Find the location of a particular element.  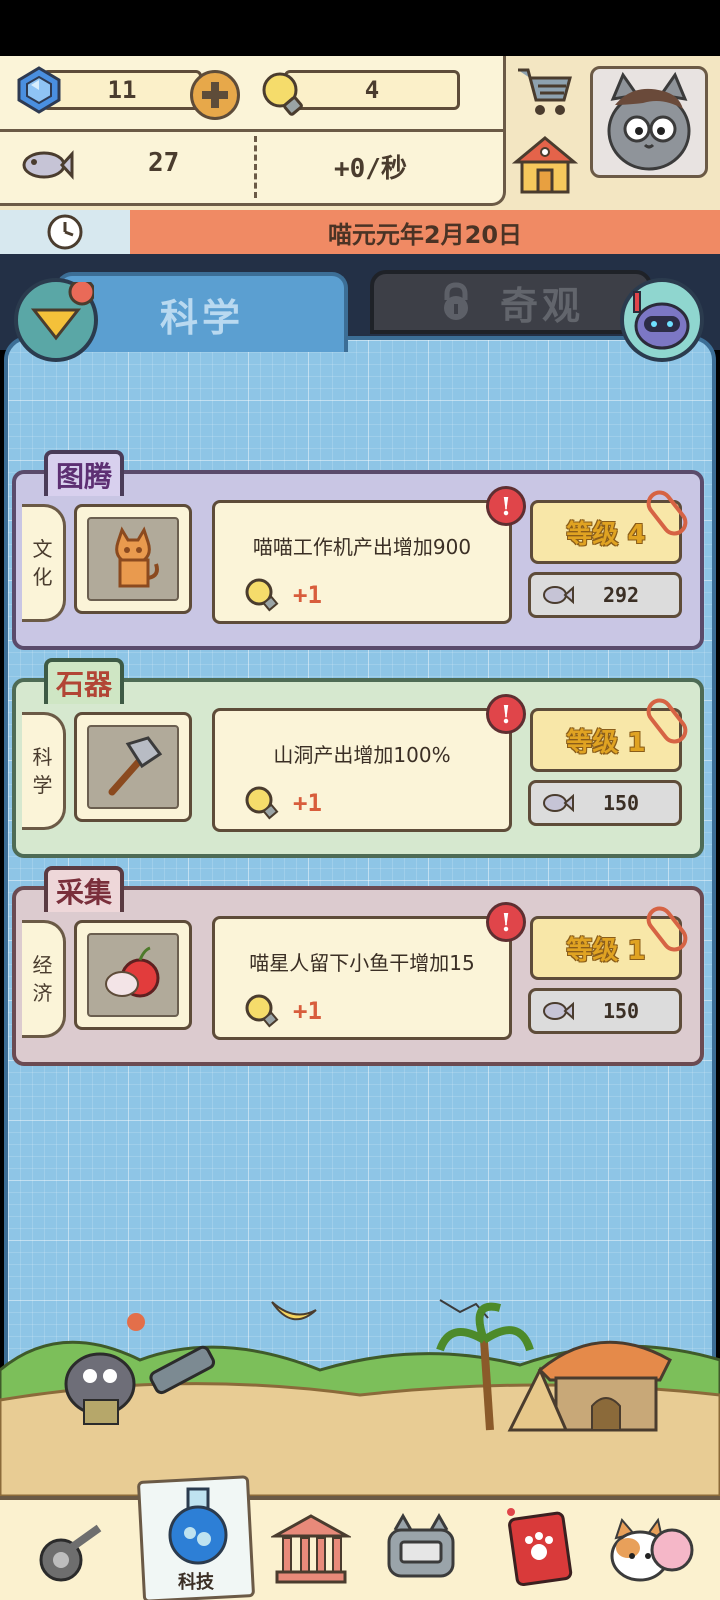

temple-icon is located at coordinates (311, 1549).